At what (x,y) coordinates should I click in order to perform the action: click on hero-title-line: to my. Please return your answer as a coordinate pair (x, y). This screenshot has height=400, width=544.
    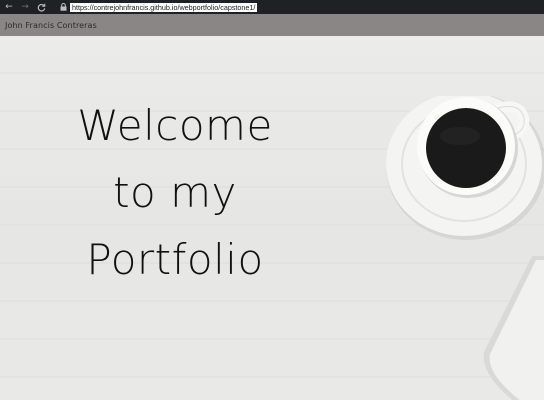
    Looking at the image, I should click on (175, 192).